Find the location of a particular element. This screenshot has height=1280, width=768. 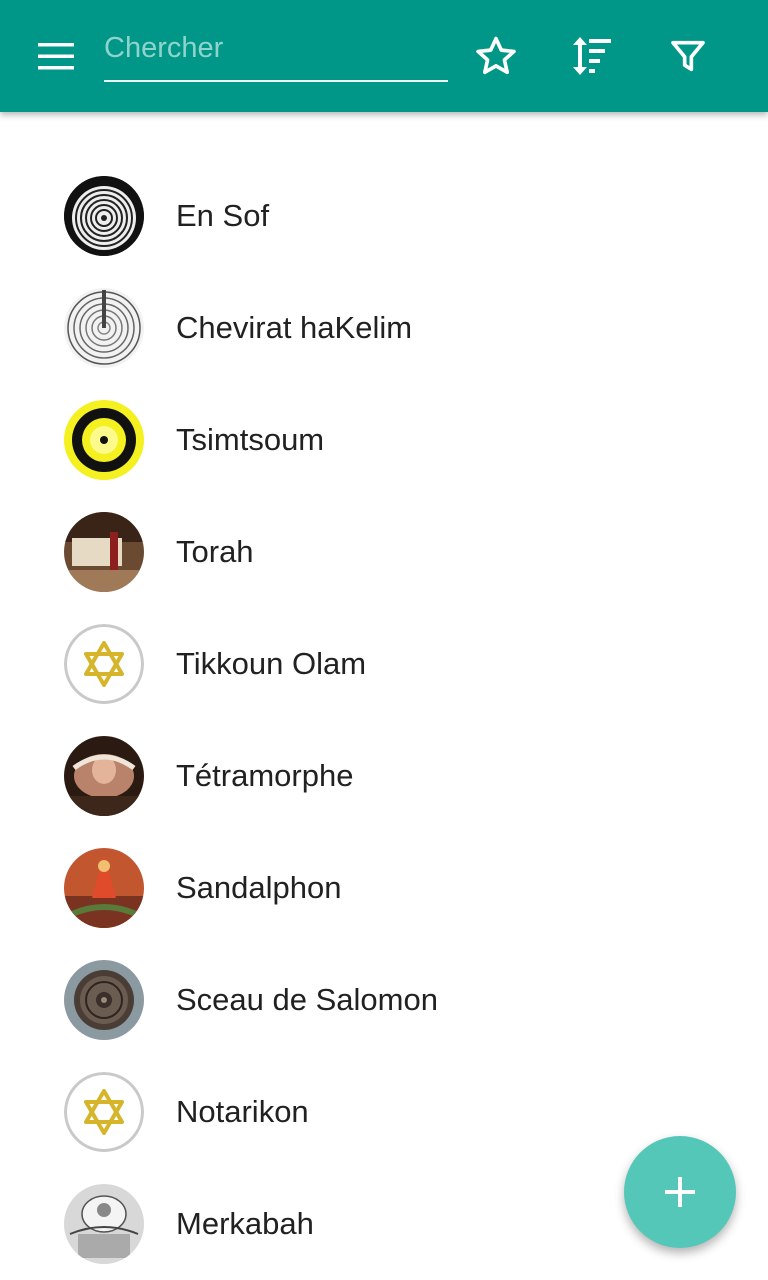

list-item: Tétramorphe is located at coordinates (384, 776).